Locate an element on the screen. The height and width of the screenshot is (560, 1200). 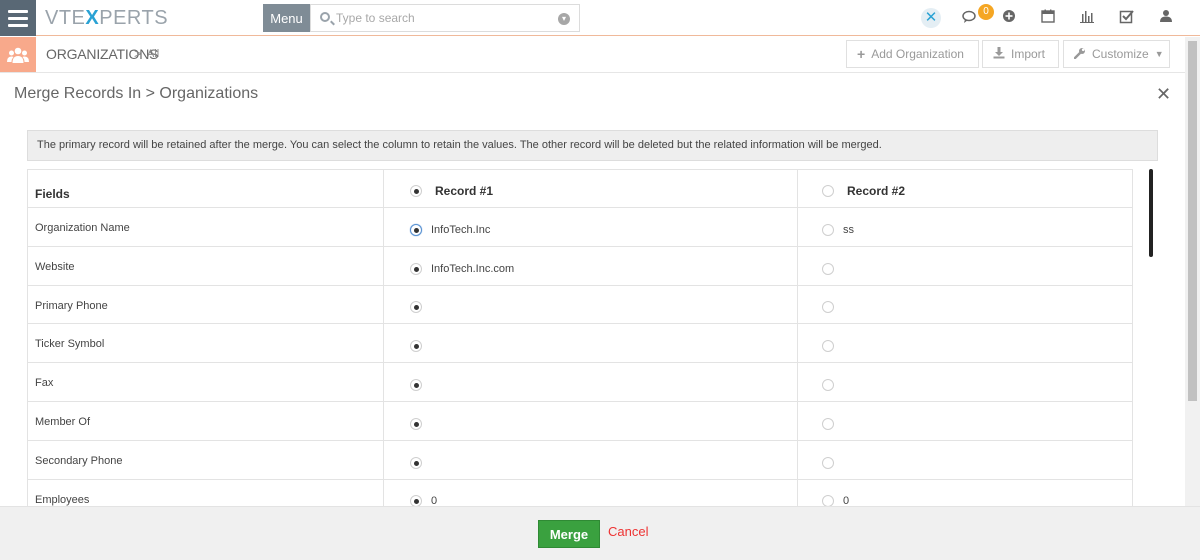
record1-value: InfoTech.Inc is located at coordinates (461, 229).